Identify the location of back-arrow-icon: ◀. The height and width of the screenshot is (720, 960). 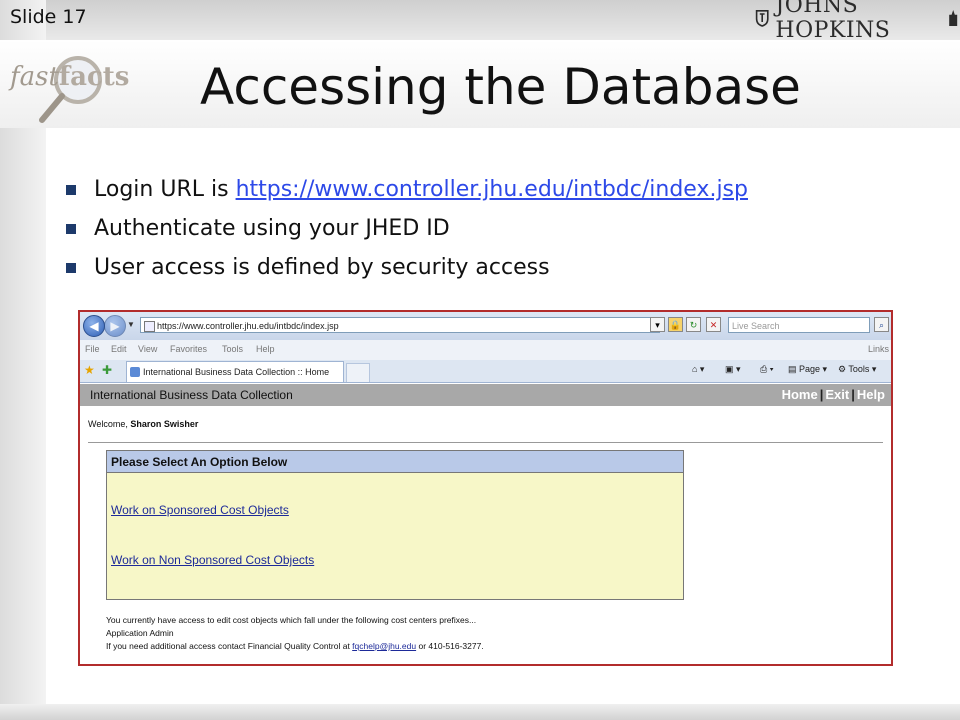
(94, 326).